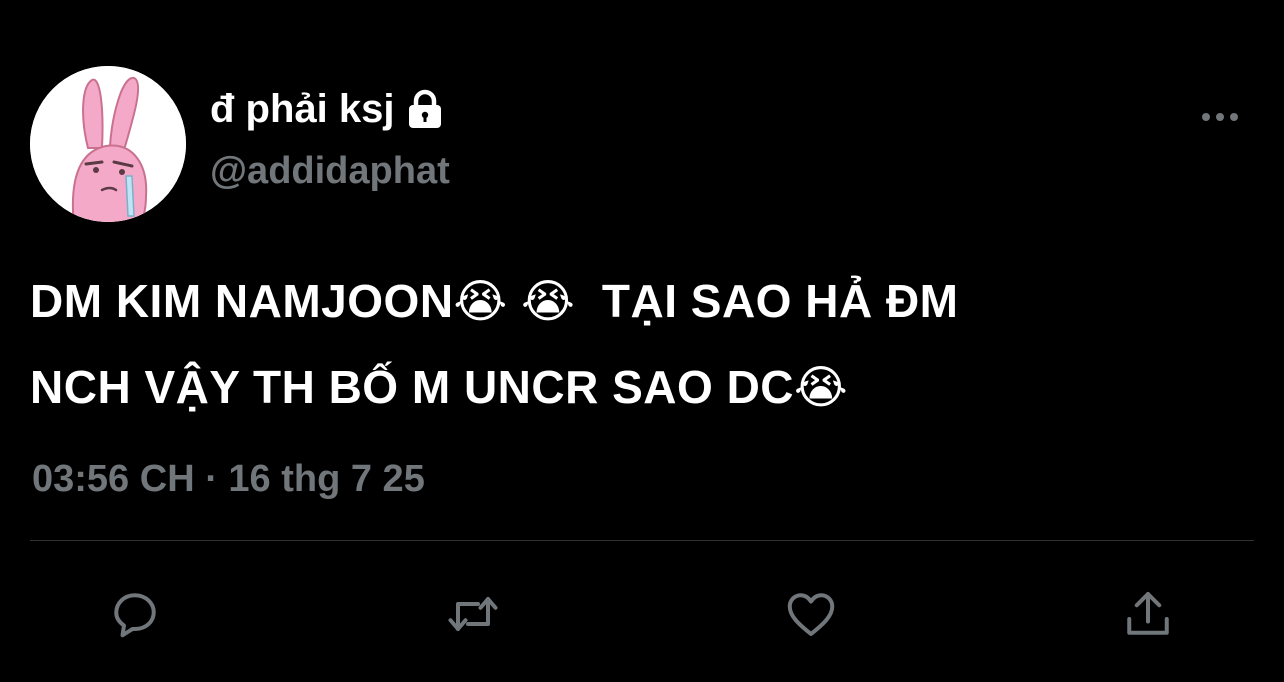 This screenshot has height=682, width=1284. Describe the element at coordinates (302, 109) in the screenshot. I see `display-name: đ phải ksj` at that location.